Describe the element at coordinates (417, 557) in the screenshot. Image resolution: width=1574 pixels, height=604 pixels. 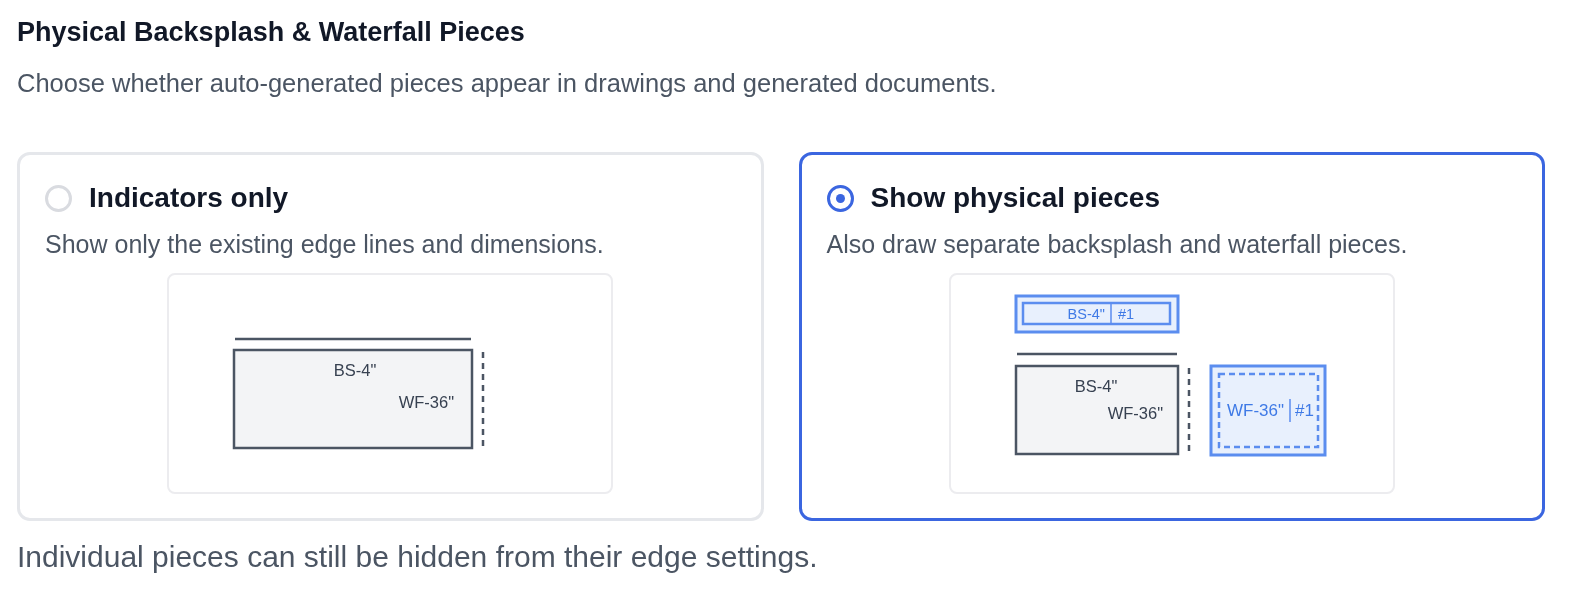
I see `footnote: Individual pieces can still be hidden from their edge settings.` at that location.